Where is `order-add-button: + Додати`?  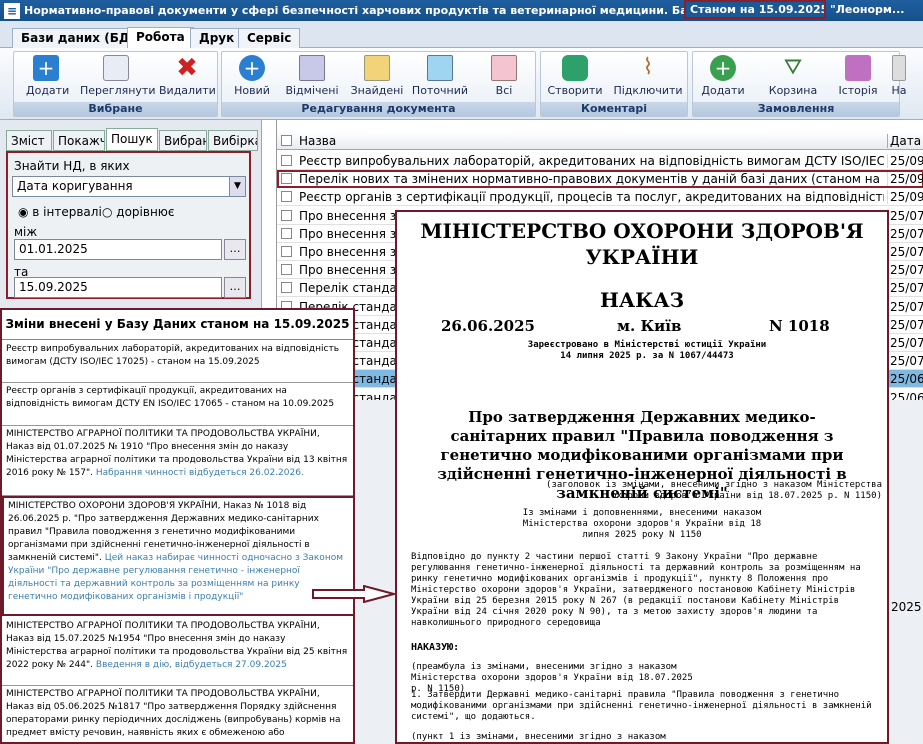 order-add-button: + Додати is located at coordinates (723, 76).